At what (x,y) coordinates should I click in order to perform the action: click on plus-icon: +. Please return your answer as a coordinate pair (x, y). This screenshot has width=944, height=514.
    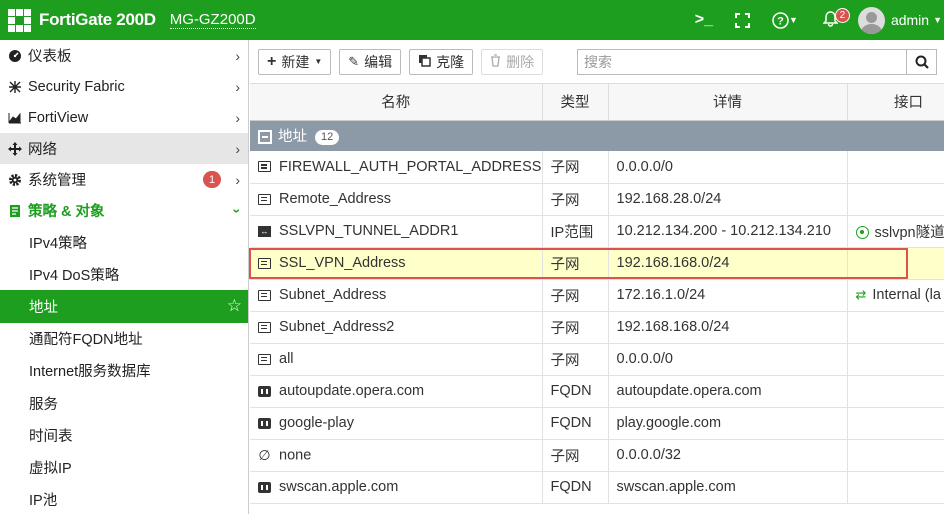
    Looking at the image, I should click on (272, 61).